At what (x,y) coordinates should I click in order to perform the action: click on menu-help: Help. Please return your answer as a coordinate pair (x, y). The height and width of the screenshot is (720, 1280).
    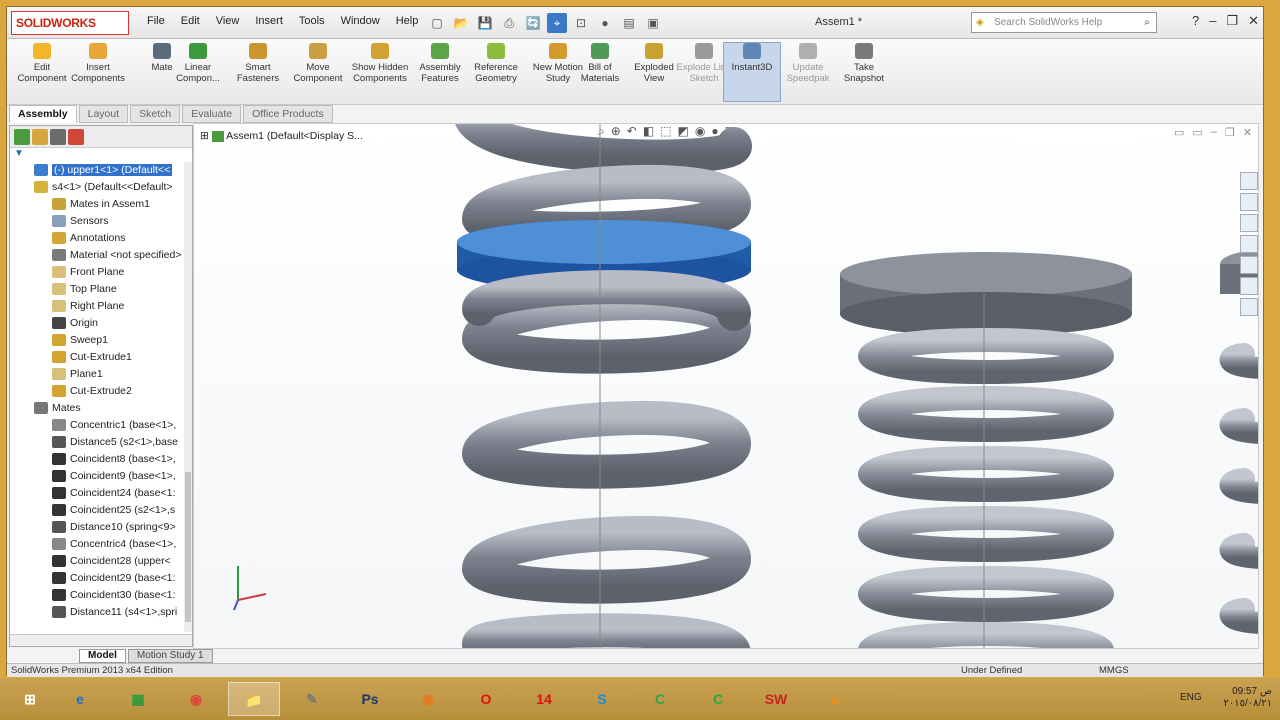
    Looking at the image, I should click on (407, 21).